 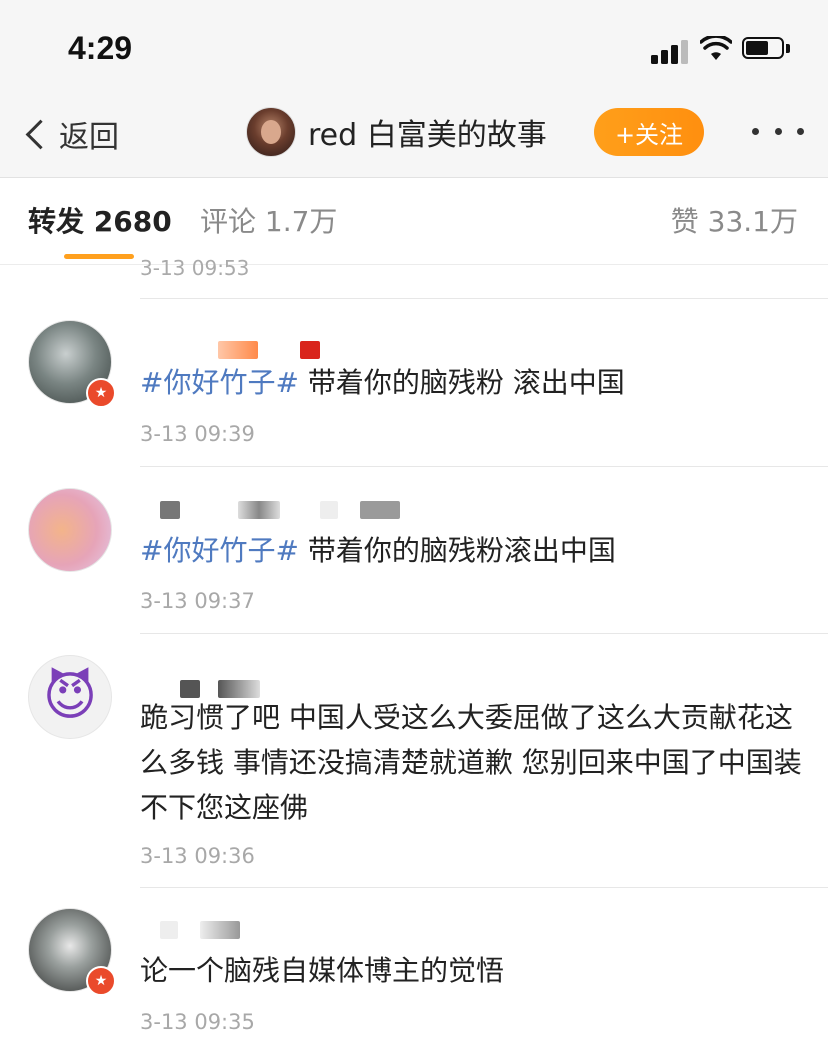 I want to click on status-time: 4:29, so click(x=100, y=48).